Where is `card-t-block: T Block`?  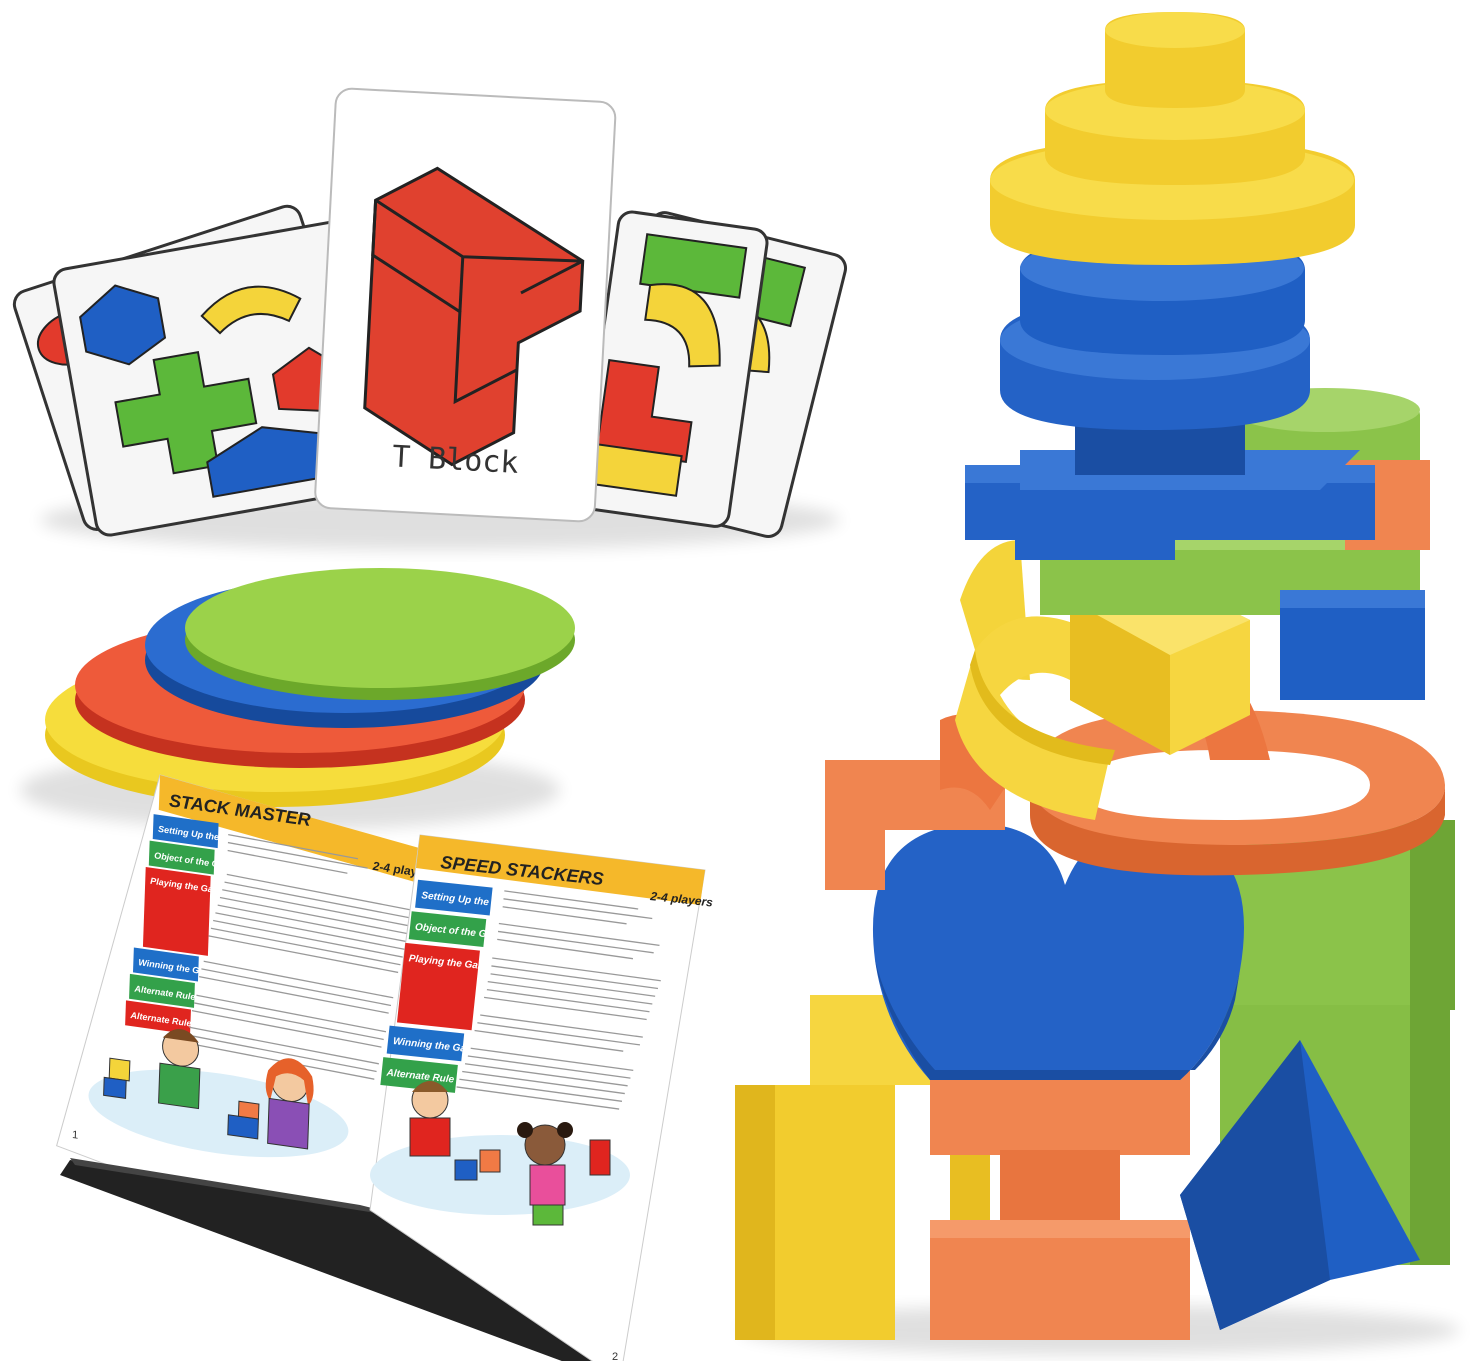
card-t-block: T Block is located at coordinates (465, 305).